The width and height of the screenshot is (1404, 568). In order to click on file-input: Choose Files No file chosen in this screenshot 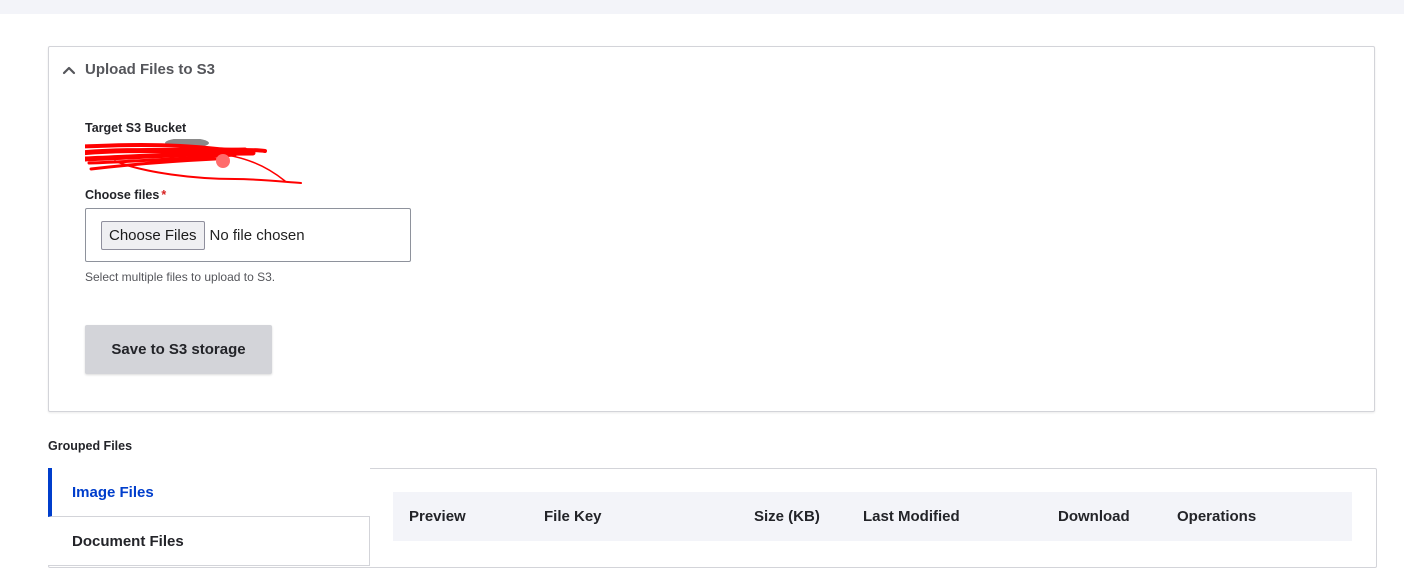, I will do `click(248, 235)`.